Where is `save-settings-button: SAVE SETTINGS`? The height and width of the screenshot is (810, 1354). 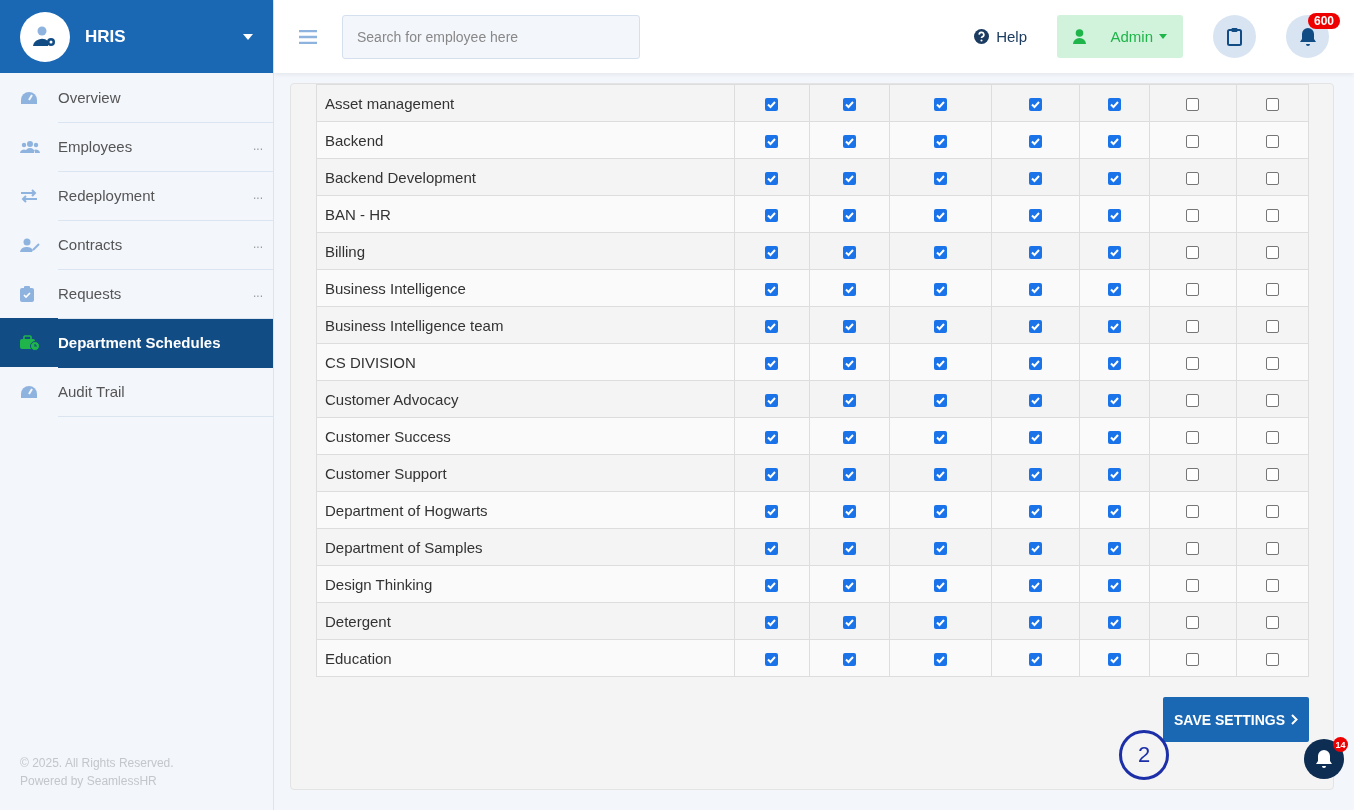 save-settings-button: SAVE SETTINGS is located at coordinates (1236, 719).